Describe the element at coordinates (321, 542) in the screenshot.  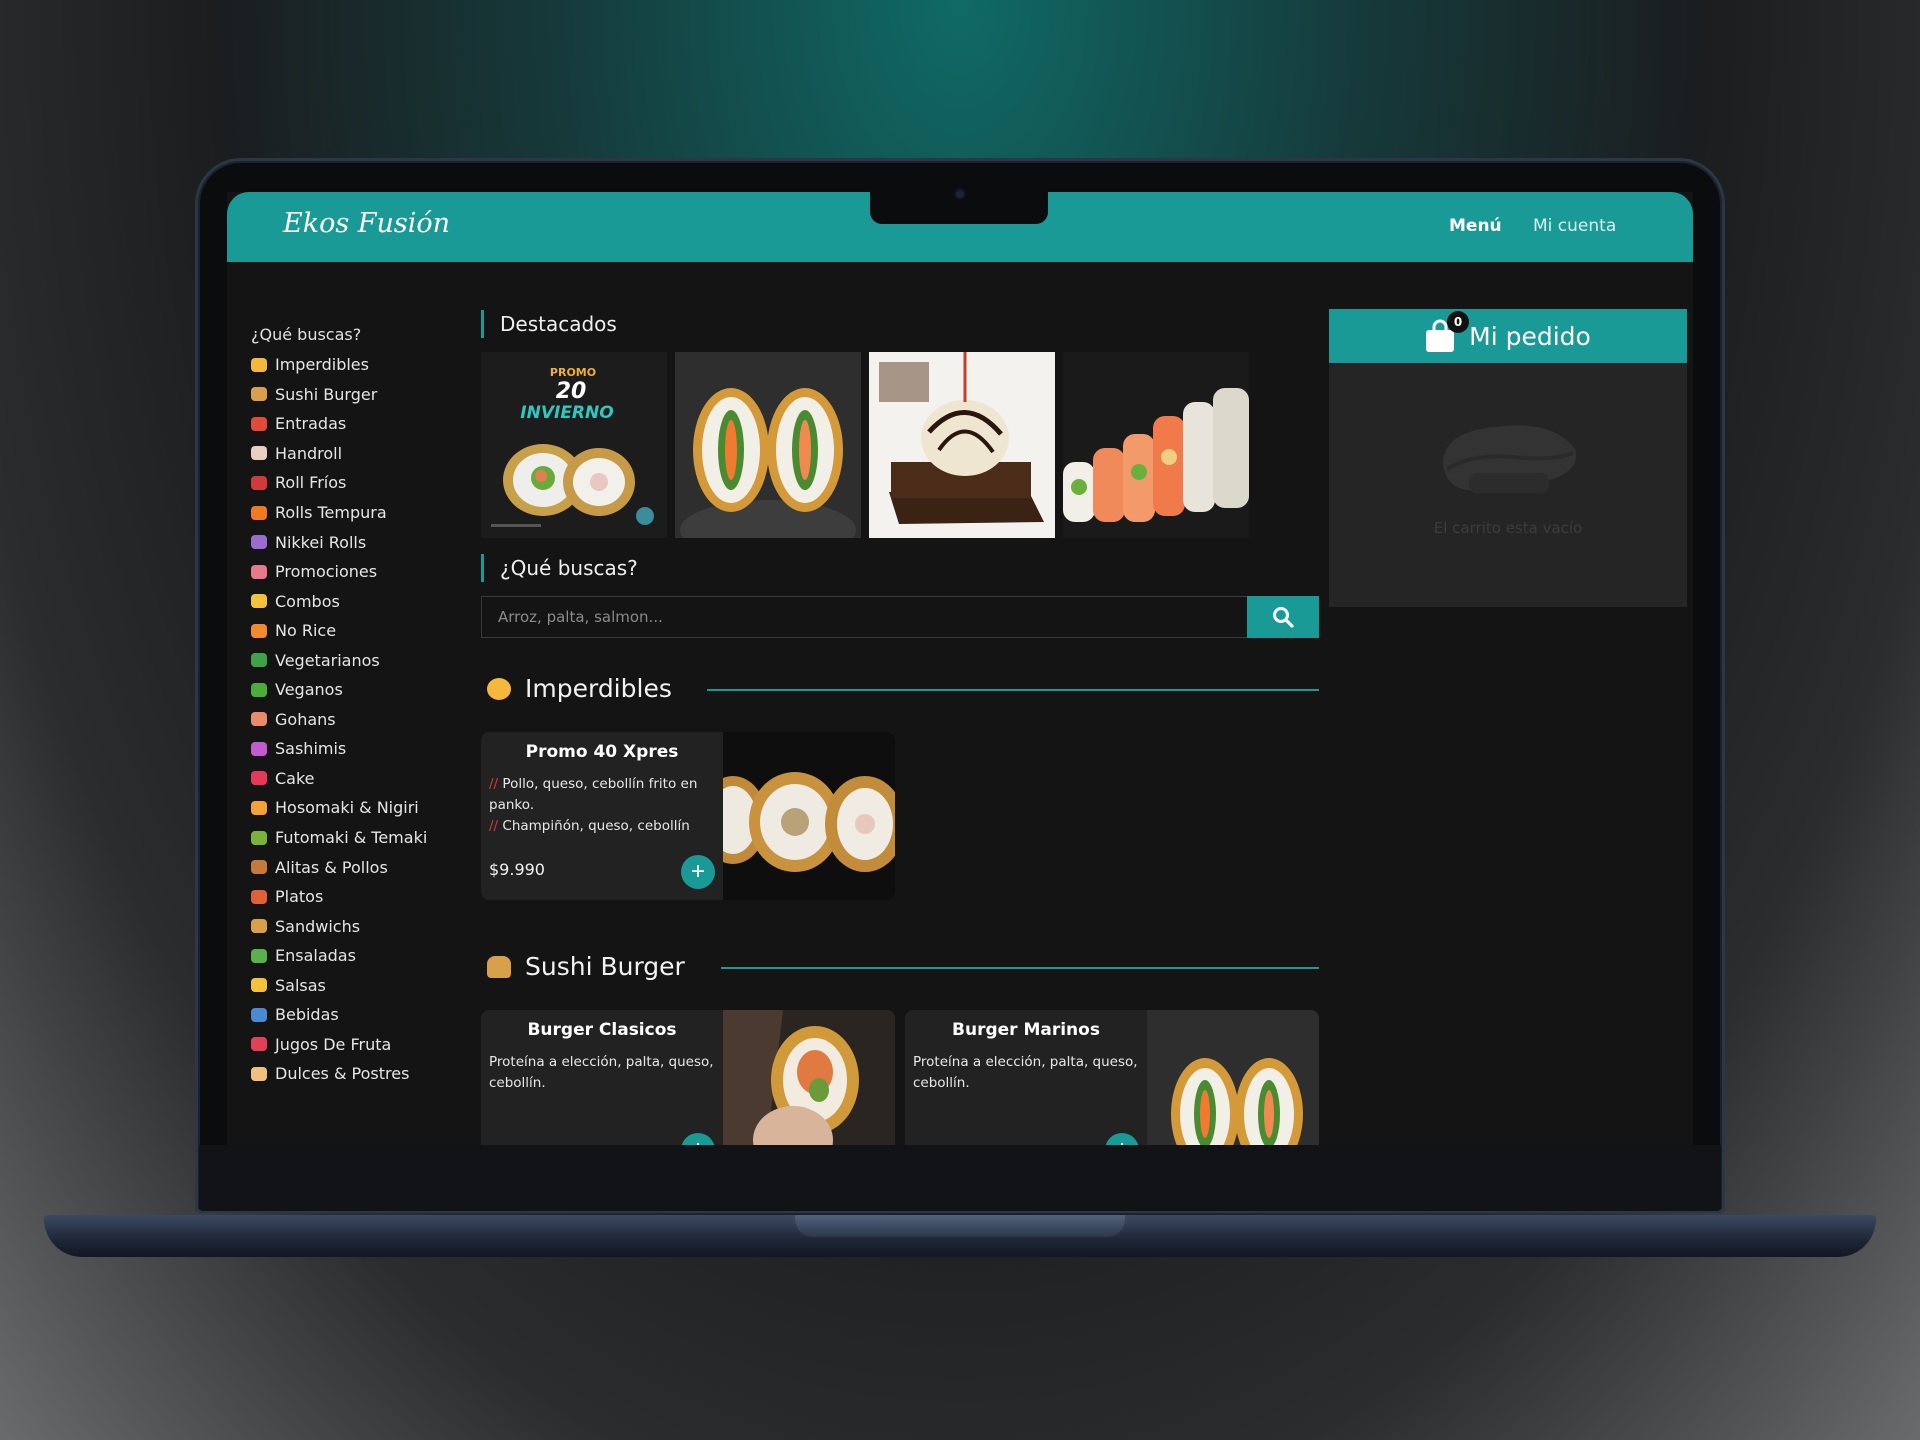
I see `sidebar-item-label: Nikkei Rolls` at that location.